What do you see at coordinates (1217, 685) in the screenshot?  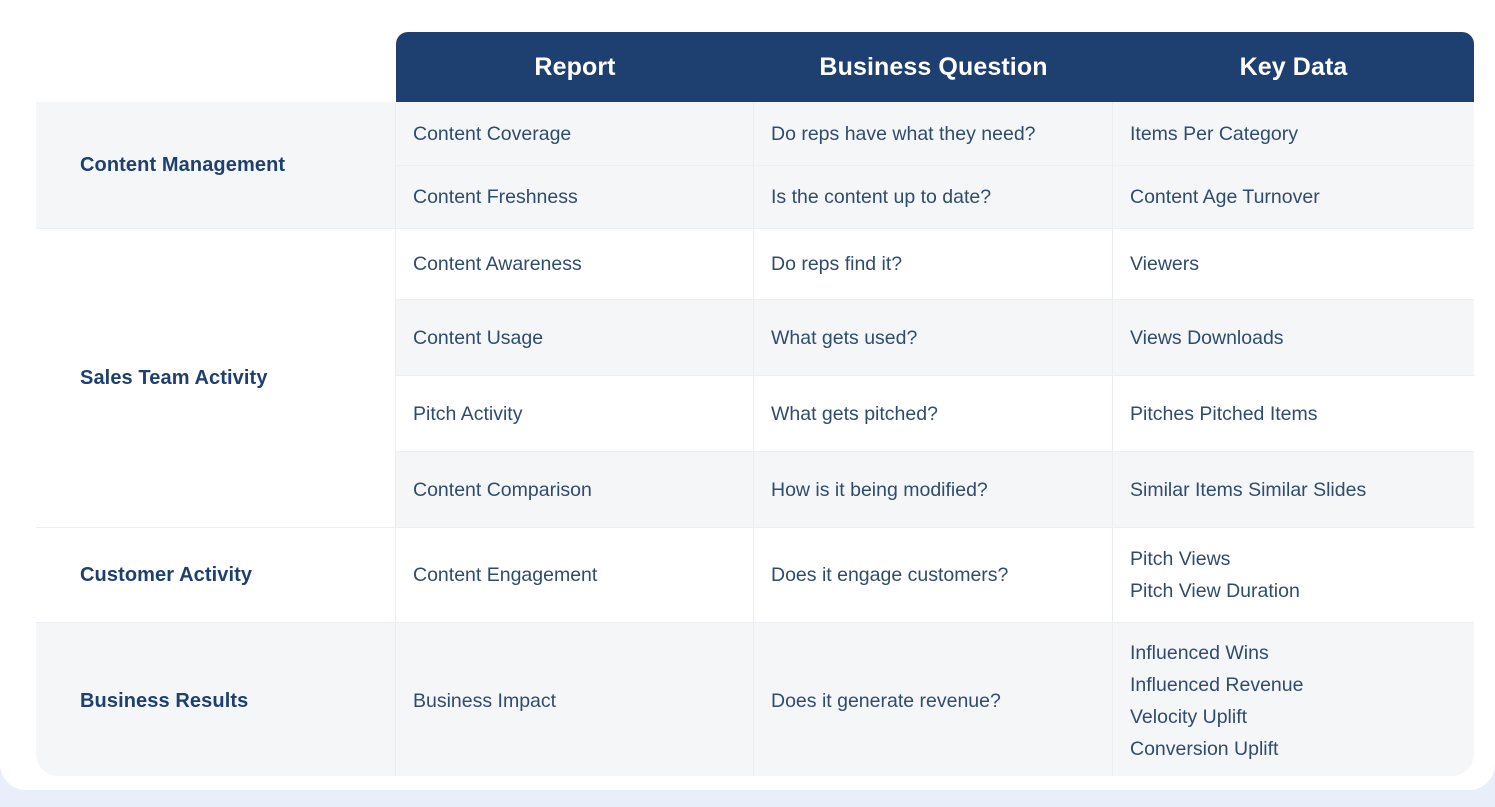 I see `key-data-item: Influenced Revenue` at bounding box center [1217, 685].